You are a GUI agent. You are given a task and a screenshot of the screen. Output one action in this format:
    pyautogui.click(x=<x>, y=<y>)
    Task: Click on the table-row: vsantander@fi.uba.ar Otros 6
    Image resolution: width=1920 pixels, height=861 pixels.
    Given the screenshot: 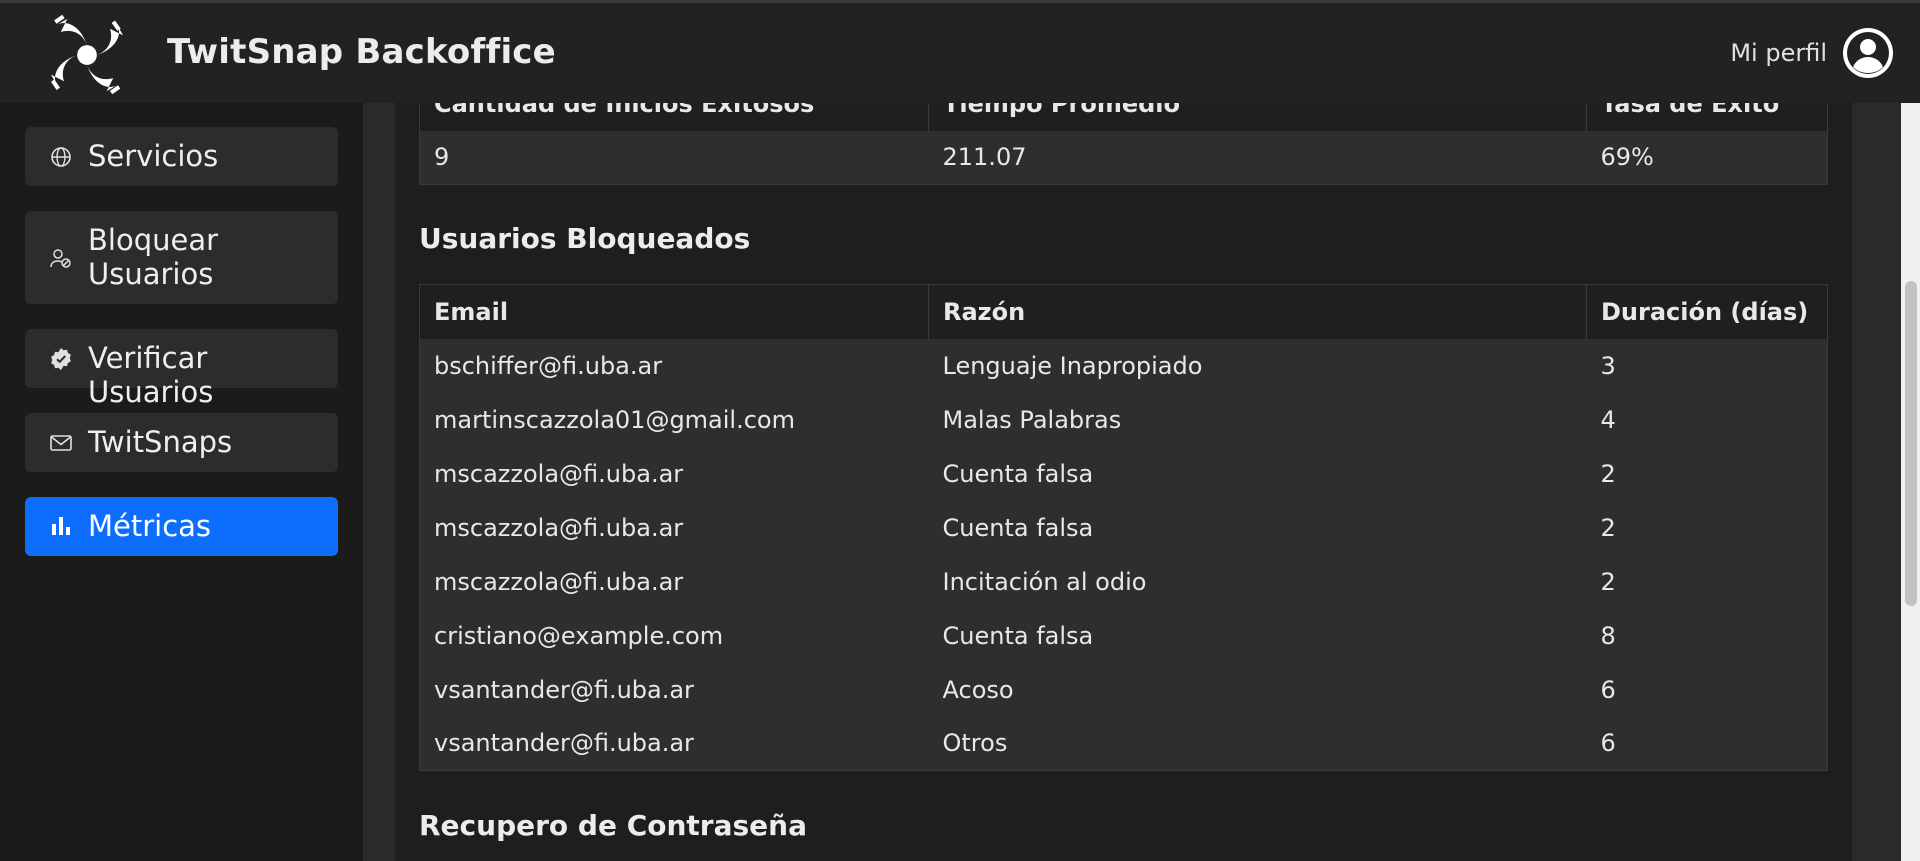 What is the action you would take?
    pyautogui.click(x=1123, y=743)
    